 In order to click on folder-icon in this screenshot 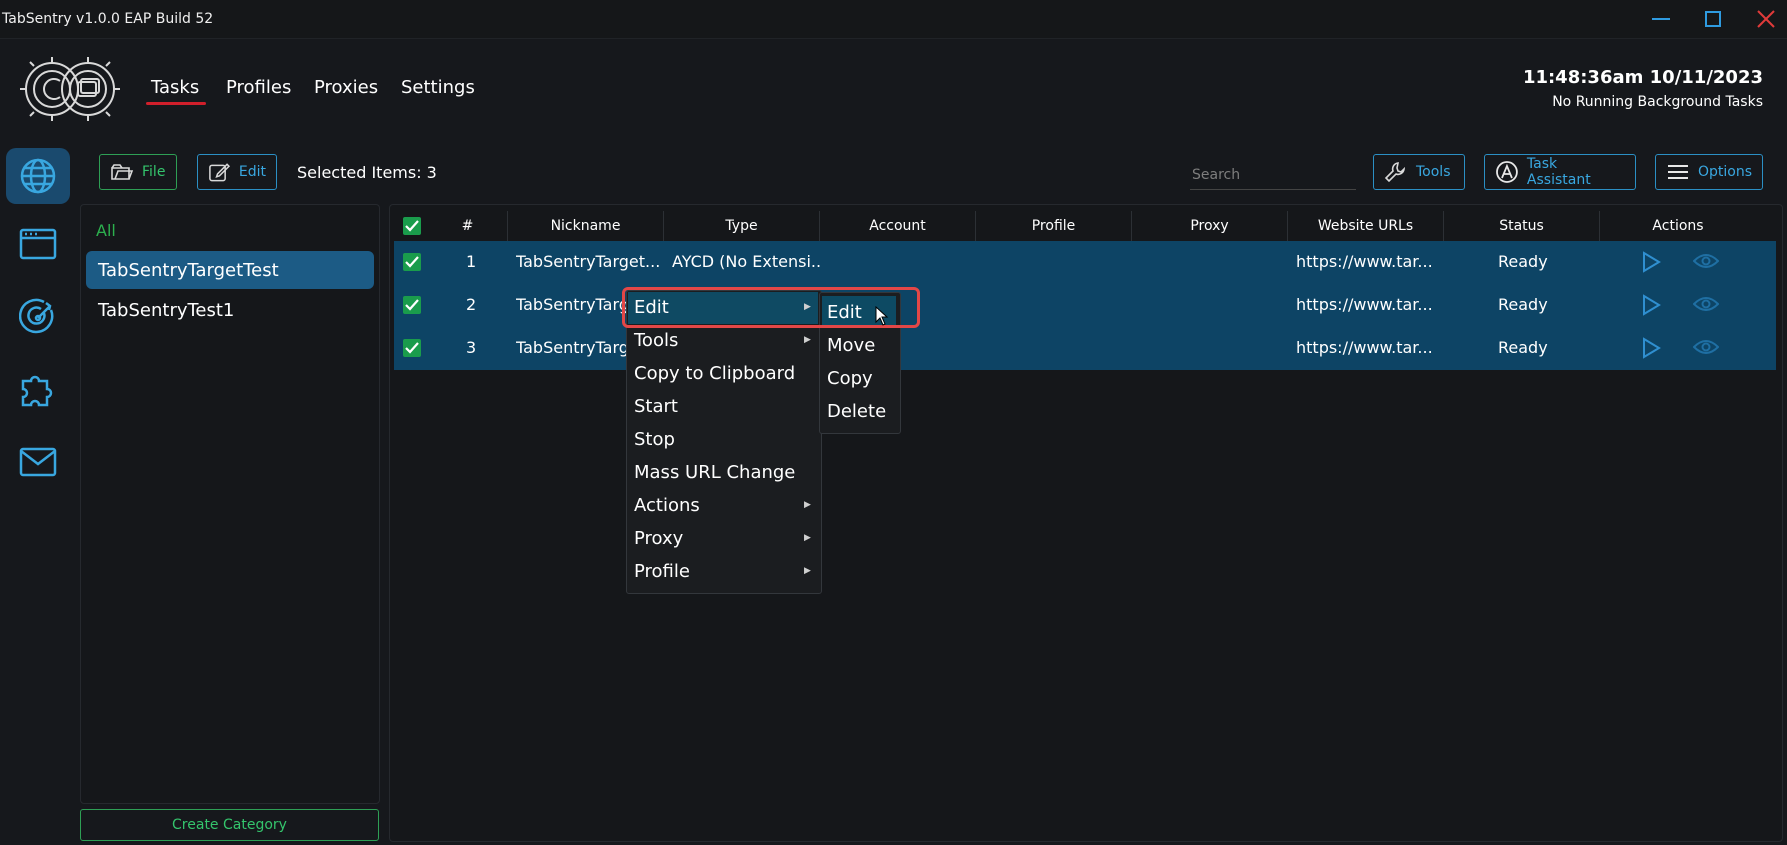, I will do `click(122, 172)`.